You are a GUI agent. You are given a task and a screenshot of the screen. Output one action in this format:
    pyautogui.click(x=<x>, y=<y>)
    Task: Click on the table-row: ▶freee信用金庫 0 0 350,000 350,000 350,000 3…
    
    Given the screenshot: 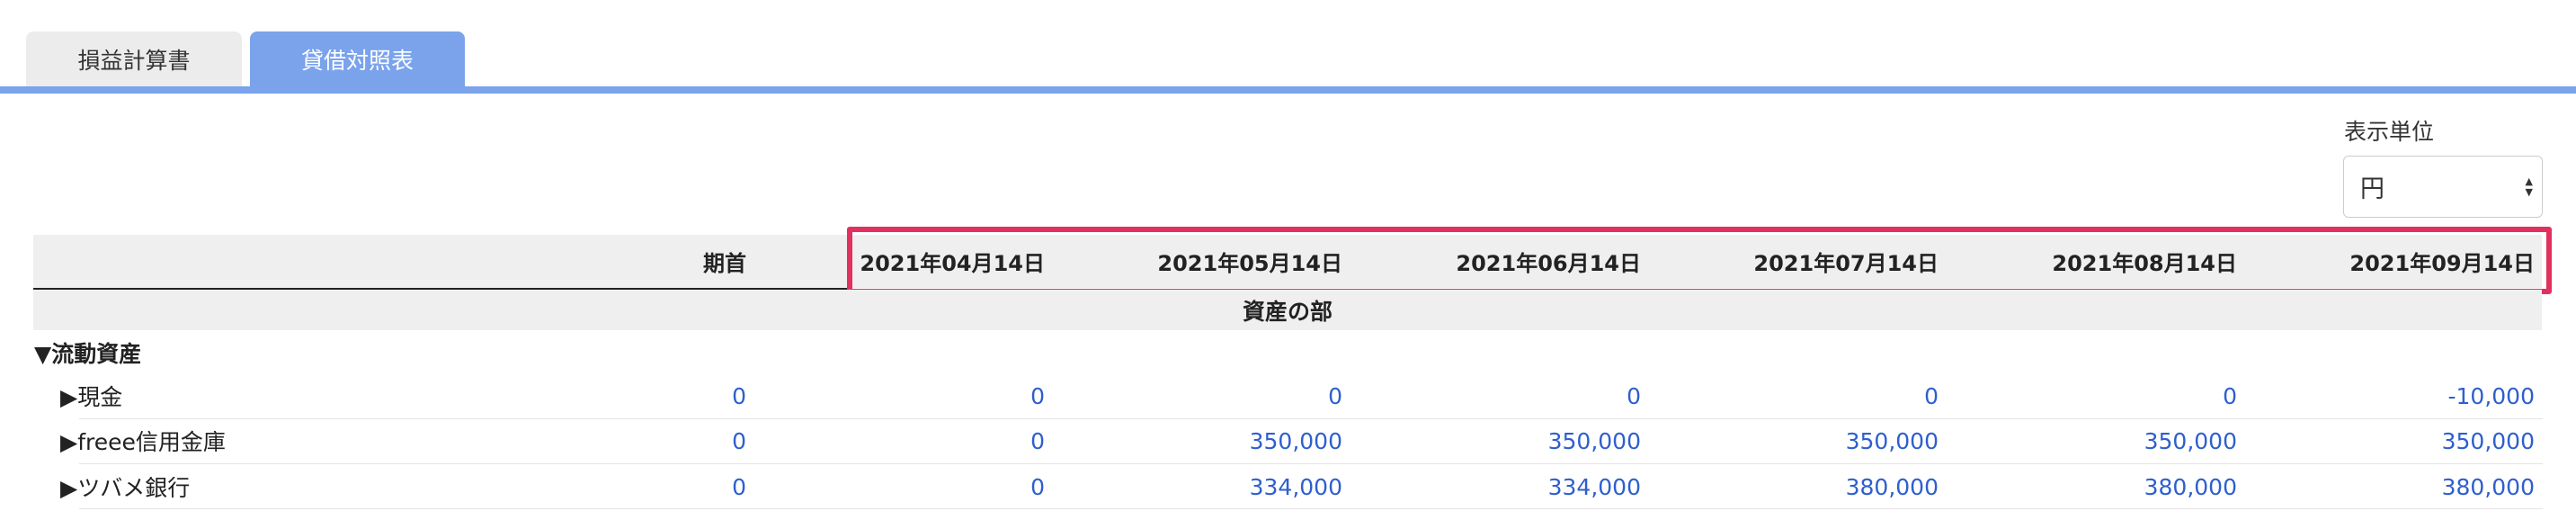 What is the action you would take?
    pyautogui.click(x=1288, y=440)
    